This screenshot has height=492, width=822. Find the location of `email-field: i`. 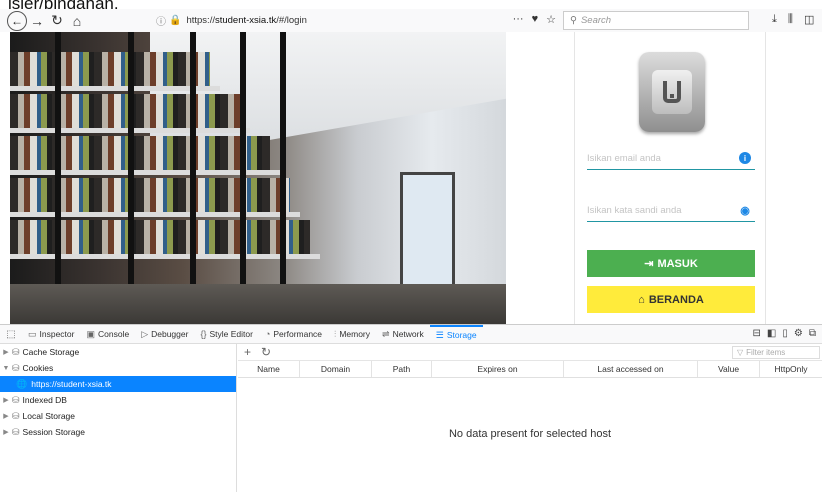

email-field: i is located at coordinates (671, 159).